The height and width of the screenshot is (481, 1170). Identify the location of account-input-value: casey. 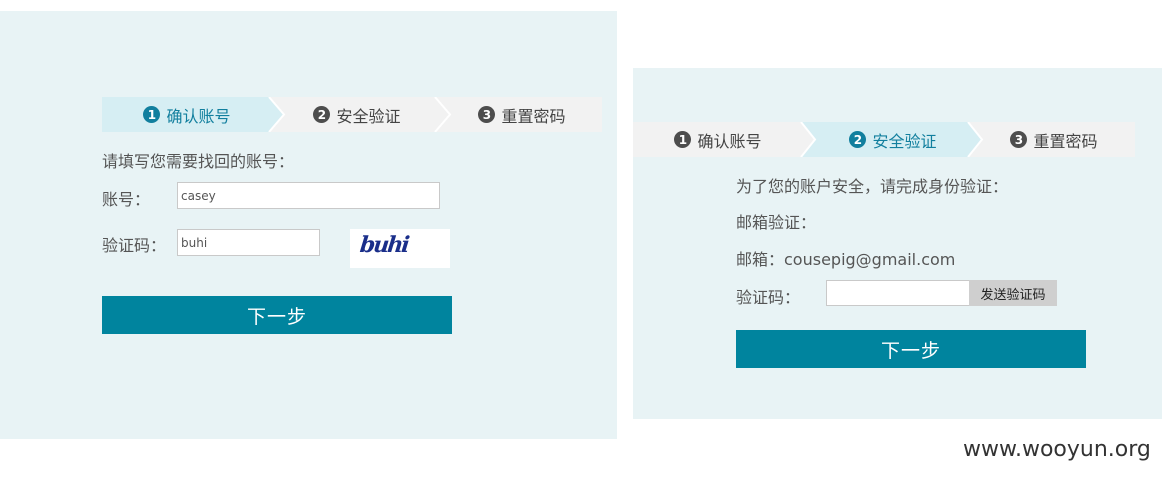
(198, 195).